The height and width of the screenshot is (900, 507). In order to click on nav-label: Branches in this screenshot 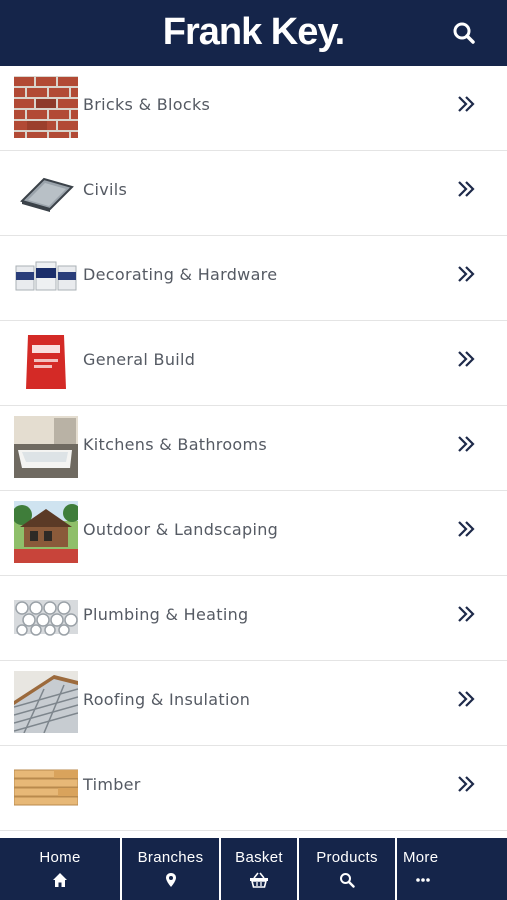, I will do `click(170, 857)`.